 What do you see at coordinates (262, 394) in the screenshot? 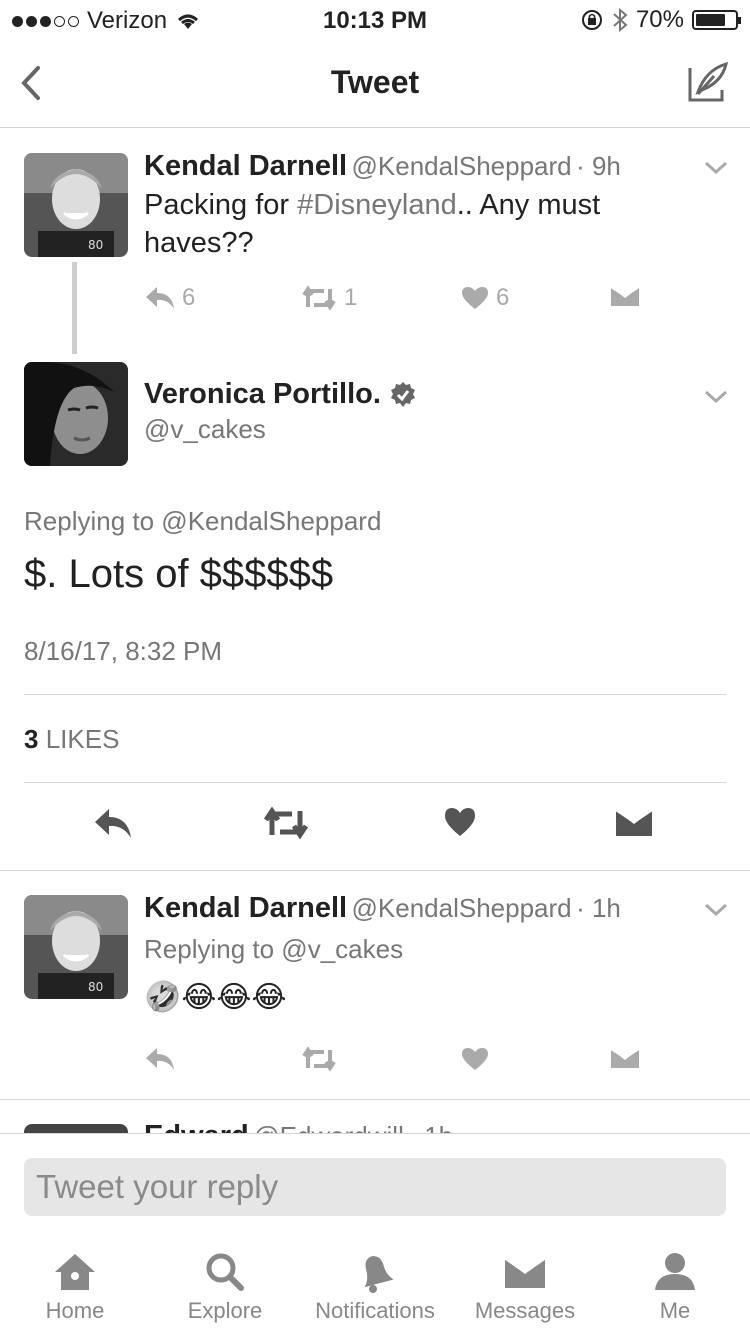
I see `author-name: Veronica Portillo.` at bounding box center [262, 394].